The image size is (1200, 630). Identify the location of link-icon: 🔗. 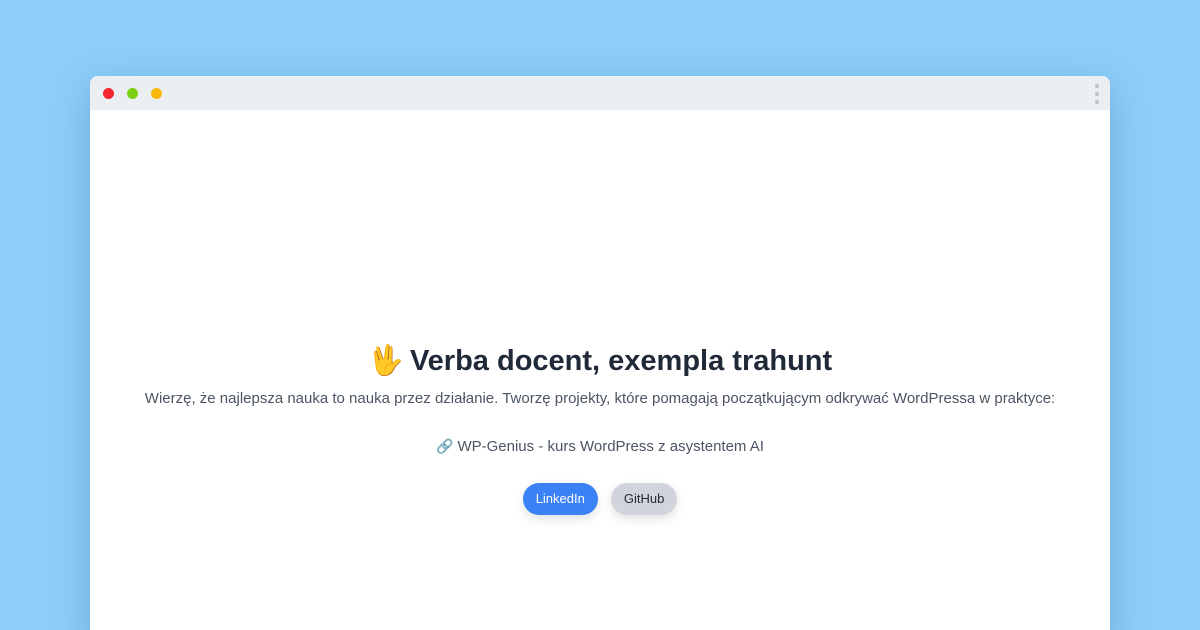
(445, 447).